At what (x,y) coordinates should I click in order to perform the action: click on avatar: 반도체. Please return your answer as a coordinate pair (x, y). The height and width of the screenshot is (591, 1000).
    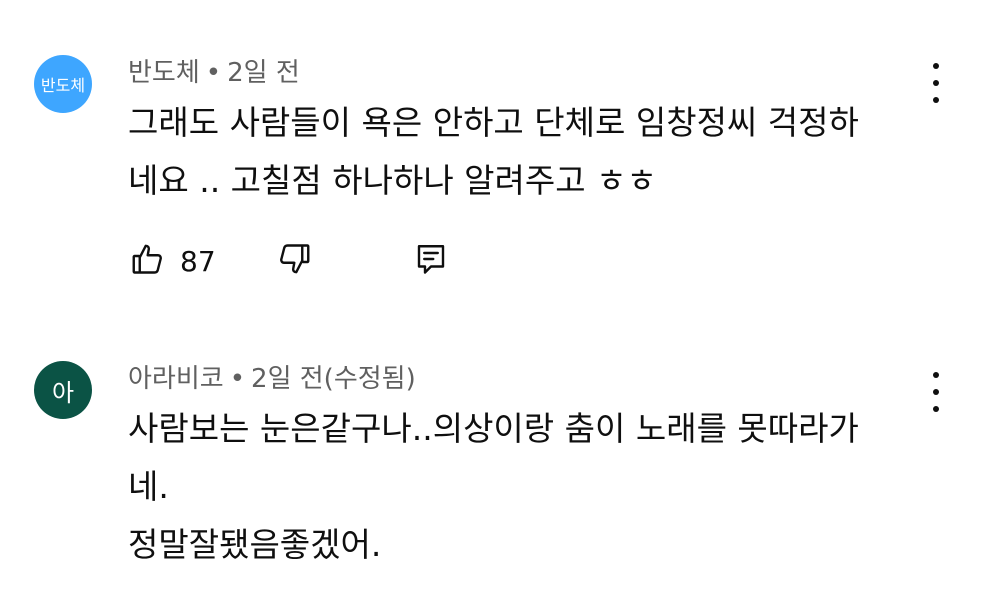
    Looking at the image, I should click on (63, 84).